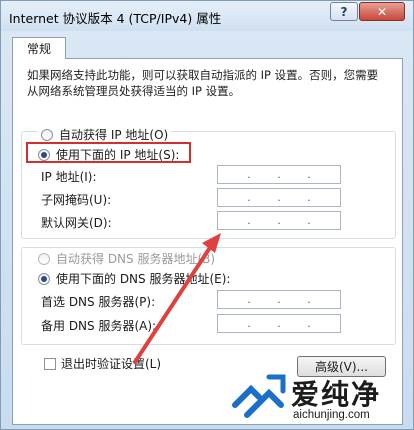 This screenshot has height=430, width=414. Describe the element at coordinates (173, 304) in the screenshot. I see `arrow-shaft` at that location.